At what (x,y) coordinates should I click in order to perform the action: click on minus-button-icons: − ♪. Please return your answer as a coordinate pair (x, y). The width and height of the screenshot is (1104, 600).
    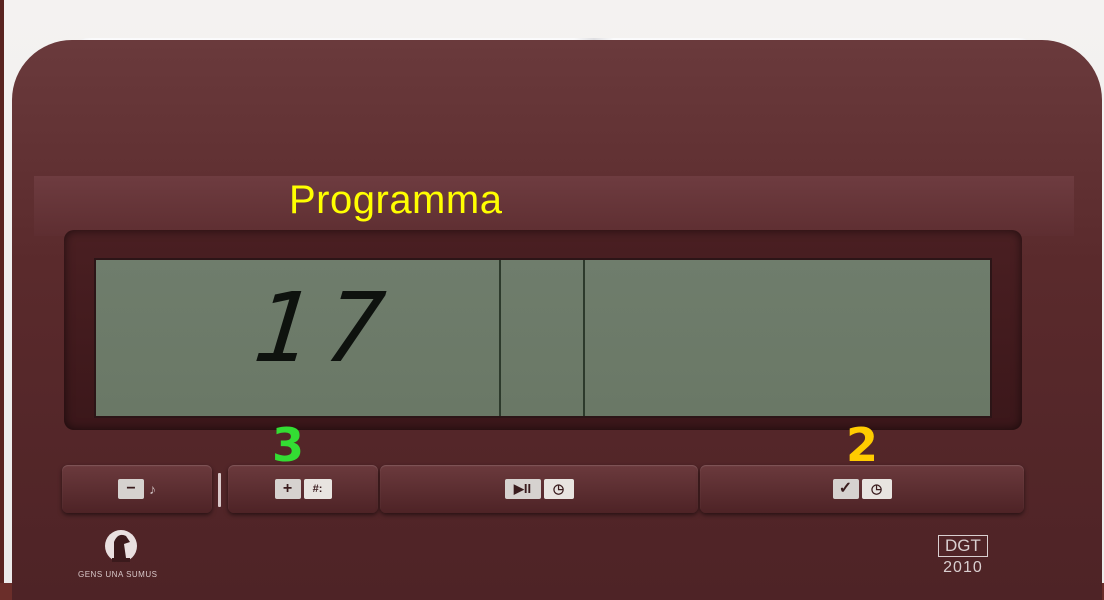
    Looking at the image, I should click on (137, 489).